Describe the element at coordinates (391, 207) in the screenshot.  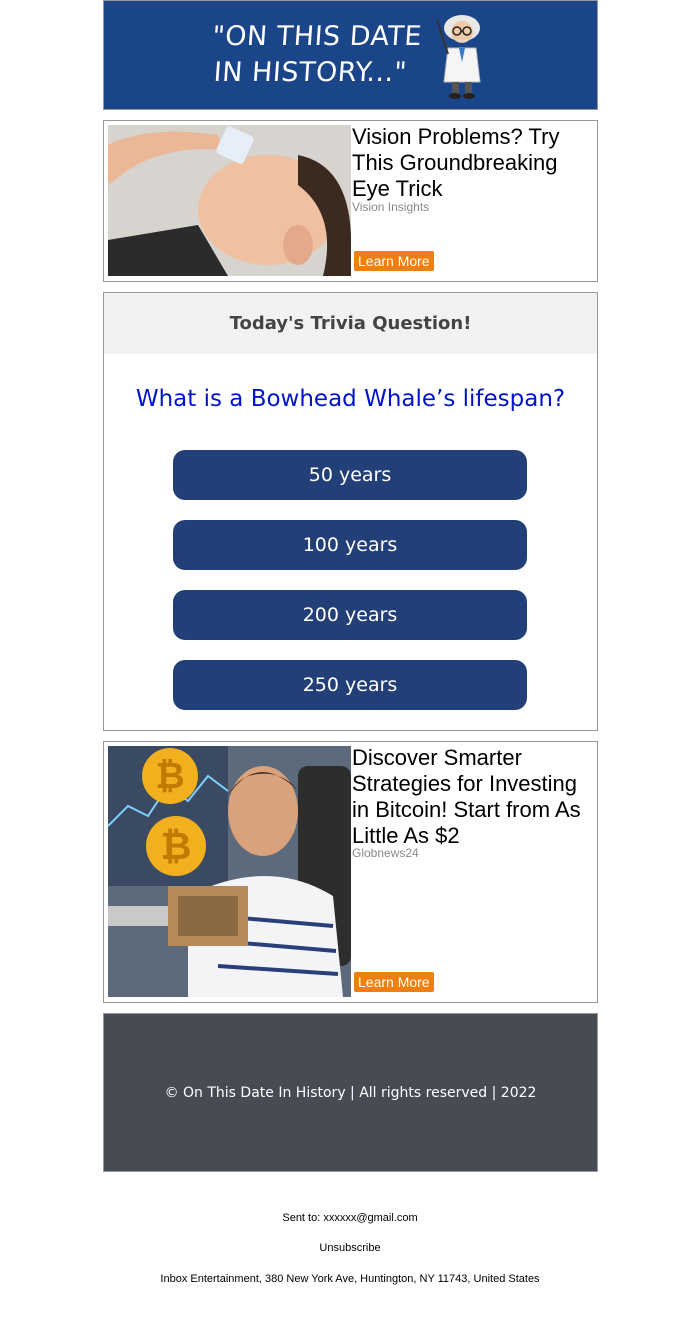
I see `ad-vision-source: Vision Insights` at that location.